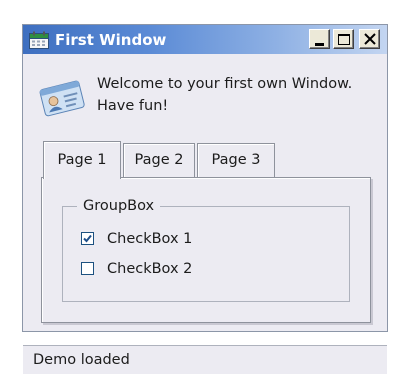 This screenshot has height=388, width=398. I want to click on groupbox-title: GroupBox, so click(119, 206).